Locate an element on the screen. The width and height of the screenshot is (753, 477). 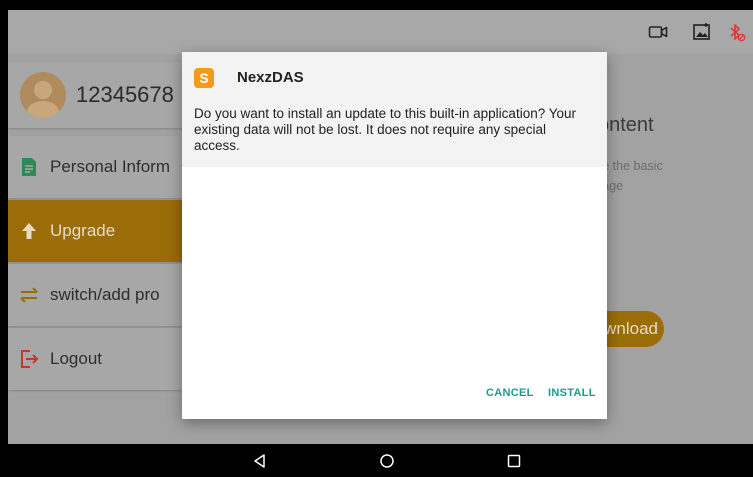
sidebar-item-upgrade: Upgrade is located at coordinates (98, 231).